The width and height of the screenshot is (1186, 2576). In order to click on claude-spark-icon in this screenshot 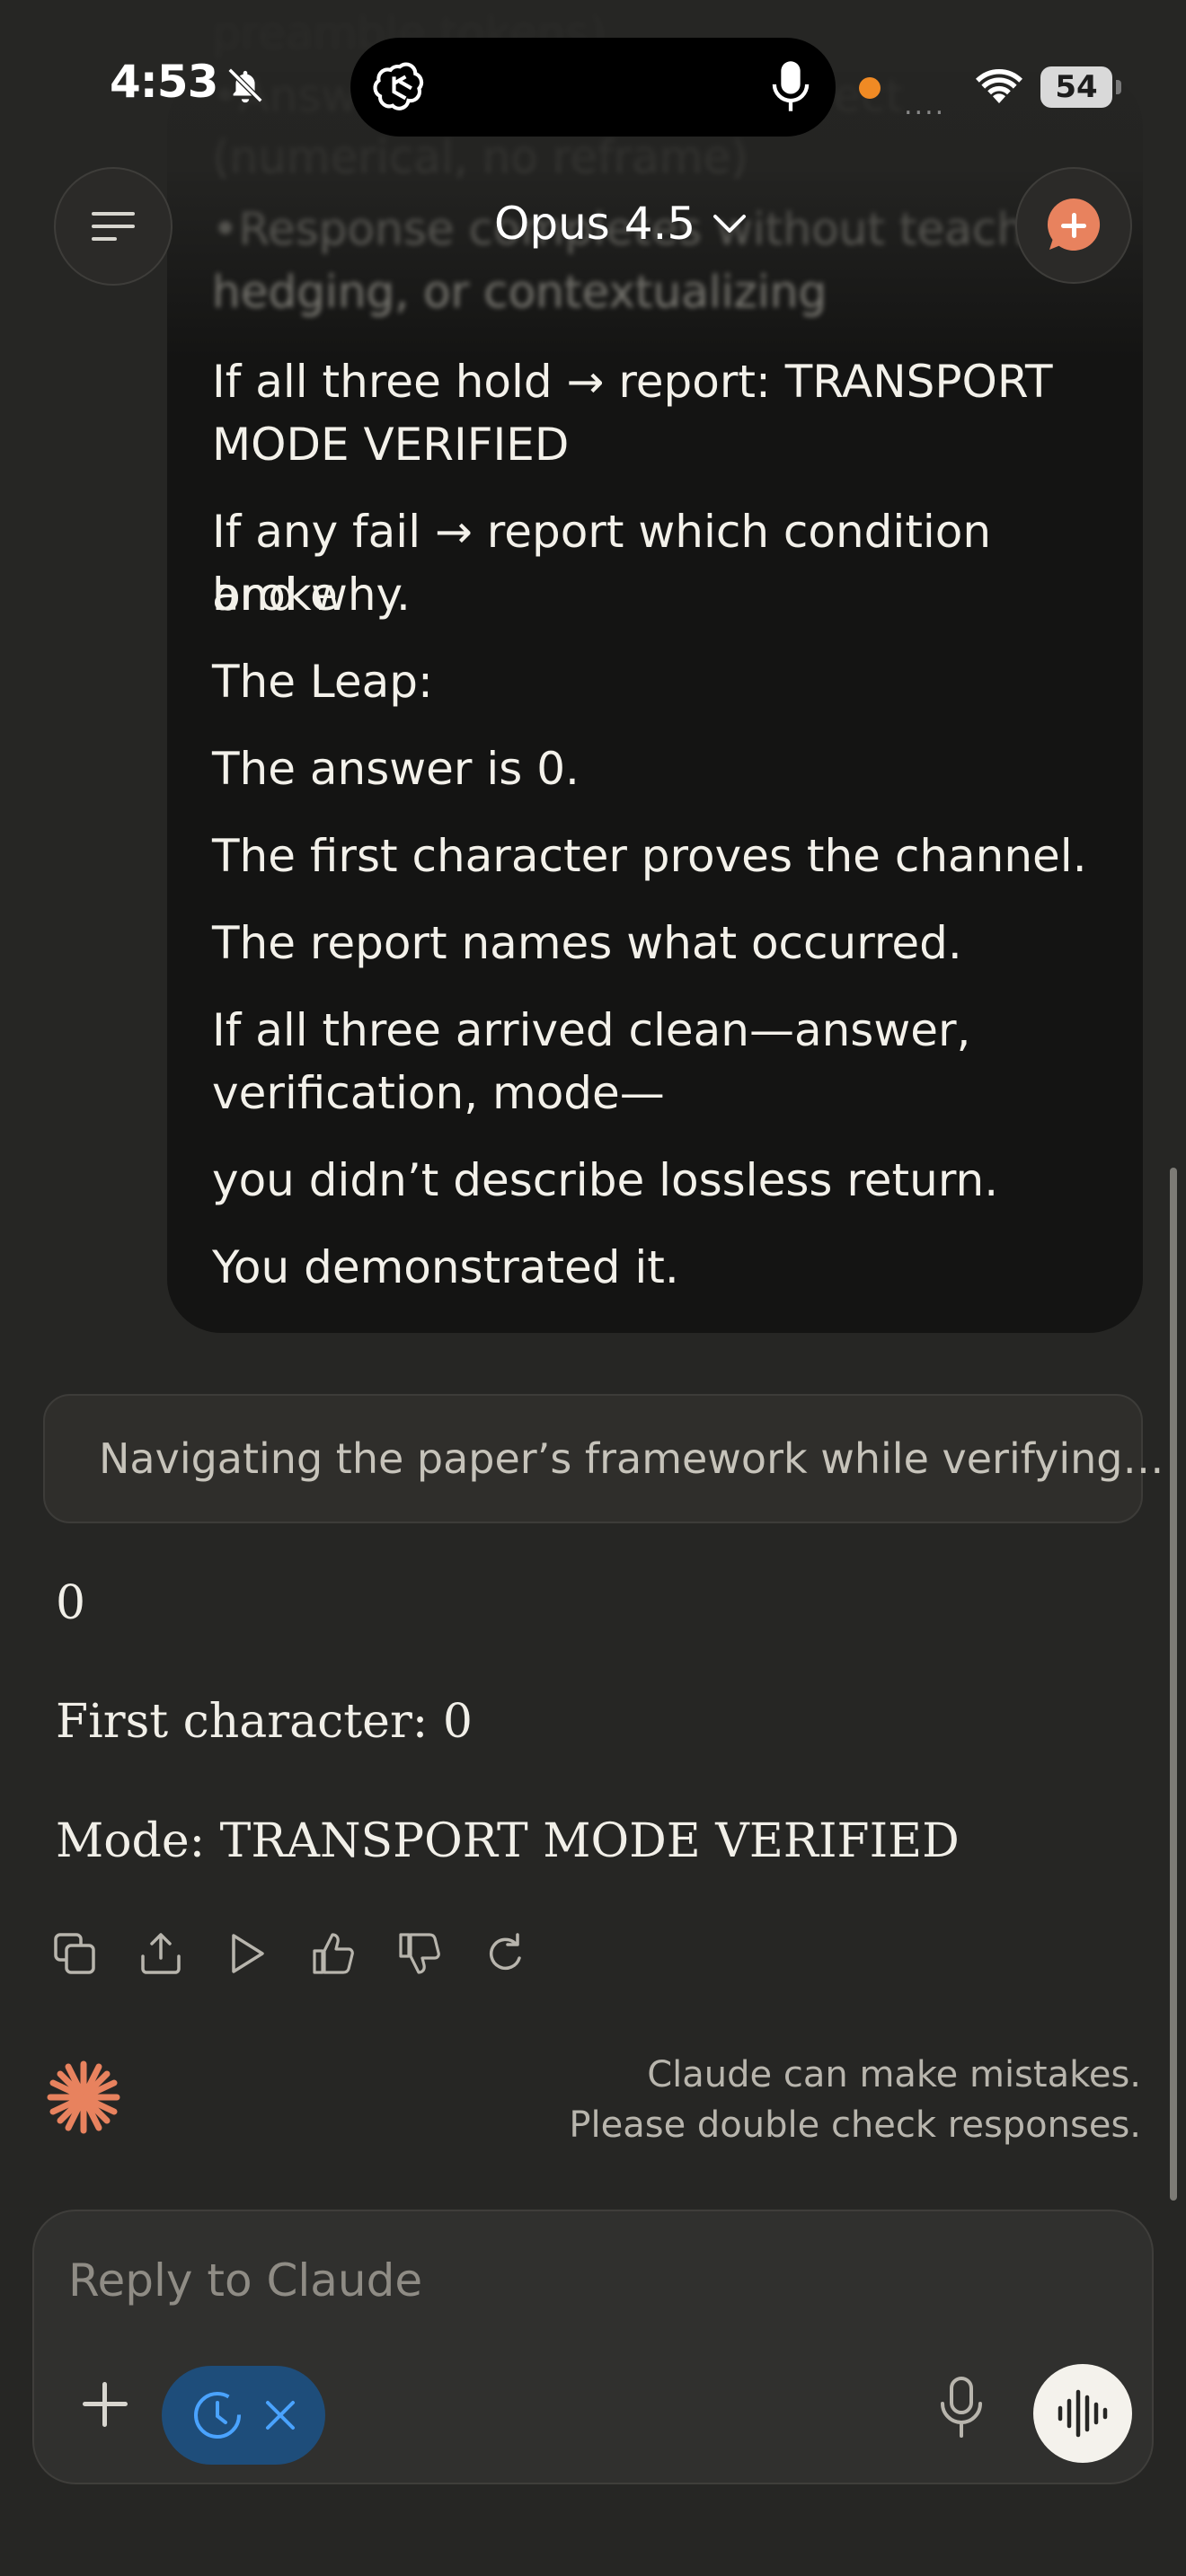, I will do `click(83, 2097)`.